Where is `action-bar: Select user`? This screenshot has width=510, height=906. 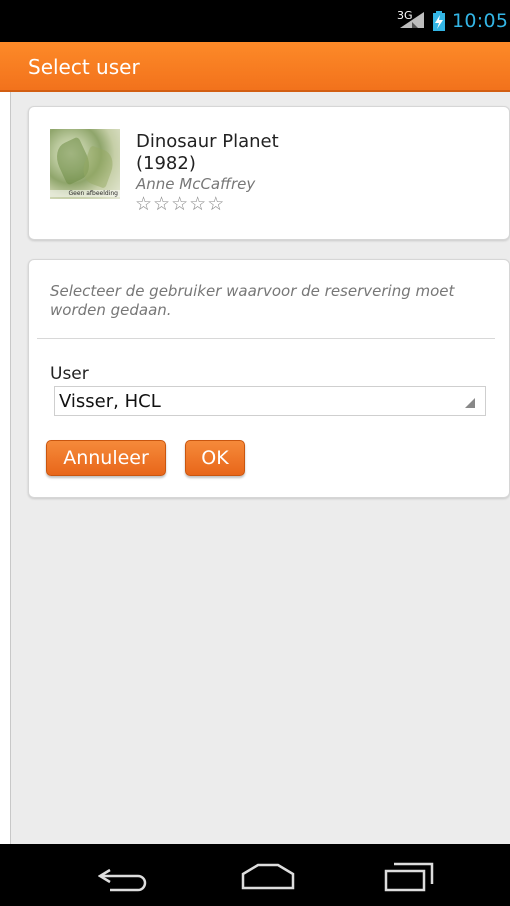 action-bar: Select user is located at coordinates (255, 67).